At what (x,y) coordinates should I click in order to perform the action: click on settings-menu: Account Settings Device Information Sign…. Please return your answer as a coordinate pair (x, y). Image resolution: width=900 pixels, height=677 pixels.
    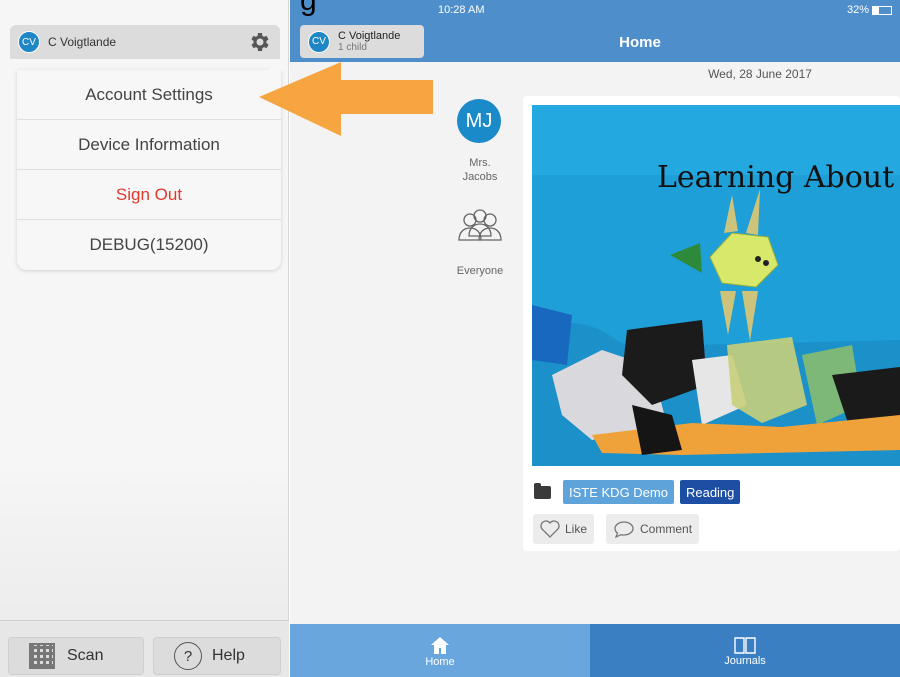
    Looking at the image, I should click on (153, 165).